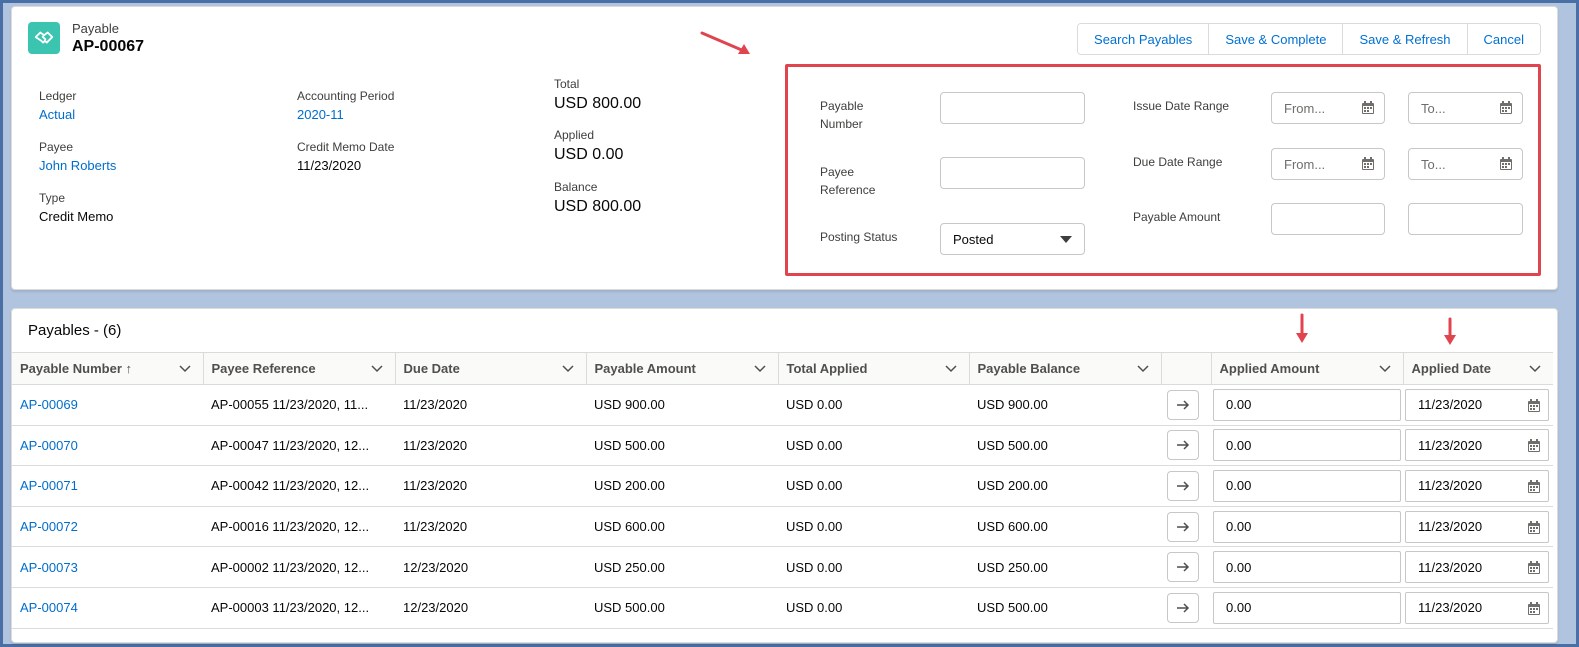 Image resolution: width=1579 pixels, height=647 pixels. I want to click on payable-number-input, so click(1012, 108).